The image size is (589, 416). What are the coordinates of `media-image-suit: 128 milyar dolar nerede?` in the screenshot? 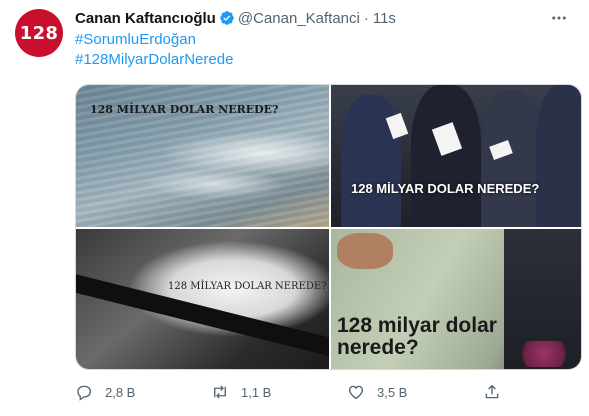 It's located at (456, 299).